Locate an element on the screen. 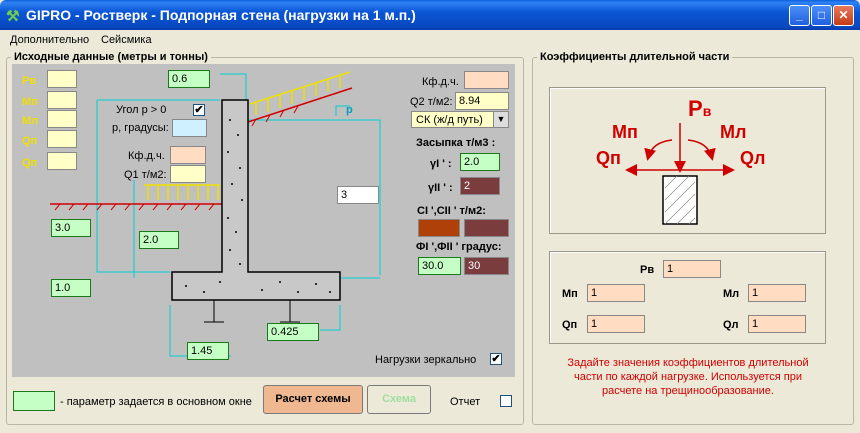 Image resolution: width=860 pixels, height=433 pixels. right-kfdch-label: Кф.д.ч. is located at coordinates (440, 82).